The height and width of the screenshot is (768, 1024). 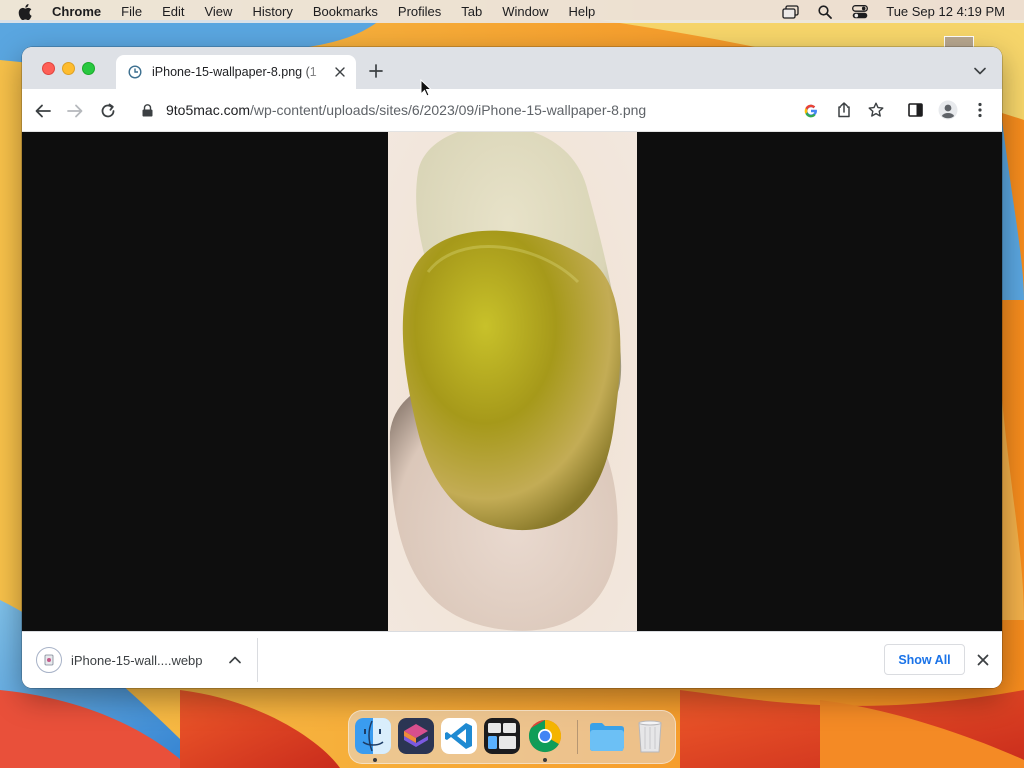 What do you see at coordinates (43, 111) in the screenshot?
I see `back-arrow-icon` at bounding box center [43, 111].